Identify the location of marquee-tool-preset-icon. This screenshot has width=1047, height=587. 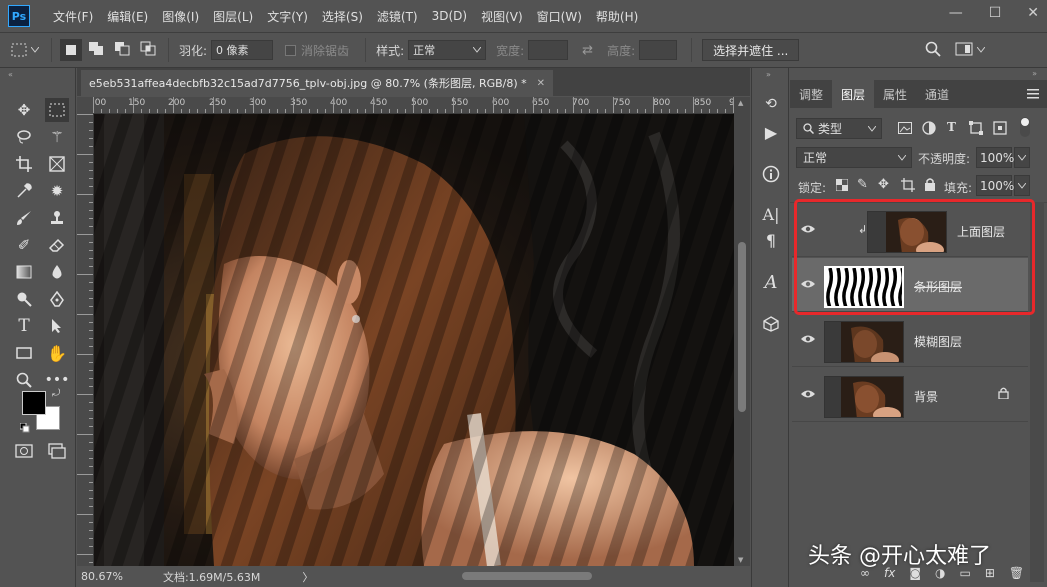
(24, 50).